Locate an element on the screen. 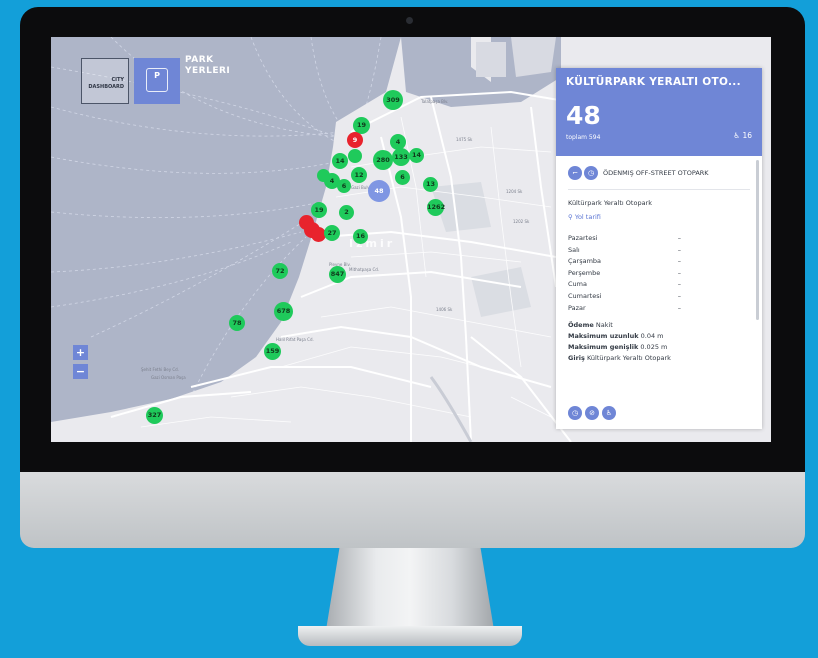 This screenshot has width=818, height=658. street-label: Talatpaşa Blv. is located at coordinates (435, 101).